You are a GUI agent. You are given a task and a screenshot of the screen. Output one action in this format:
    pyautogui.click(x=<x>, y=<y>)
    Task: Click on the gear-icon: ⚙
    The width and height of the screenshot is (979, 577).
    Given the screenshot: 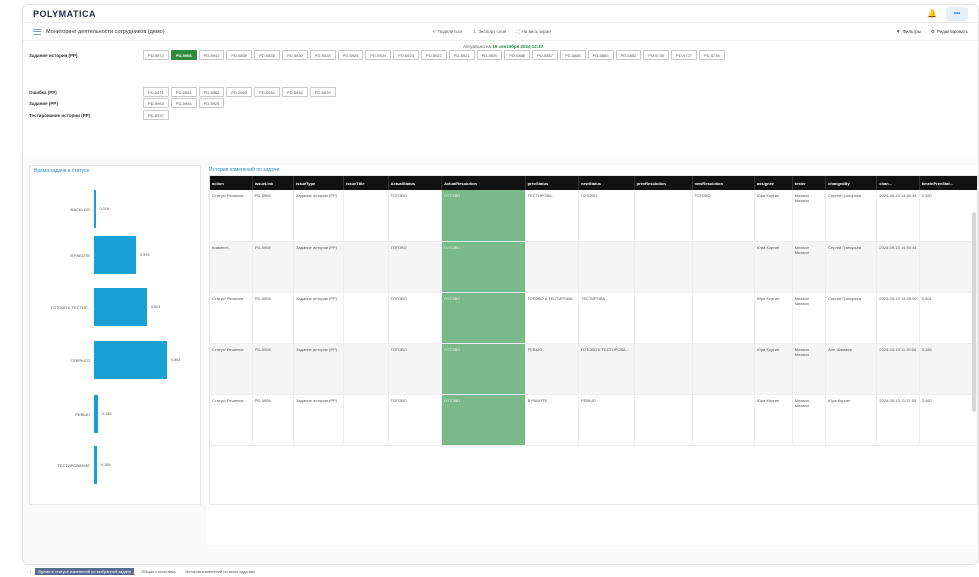 What is the action you would take?
    pyautogui.click(x=932, y=31)
    